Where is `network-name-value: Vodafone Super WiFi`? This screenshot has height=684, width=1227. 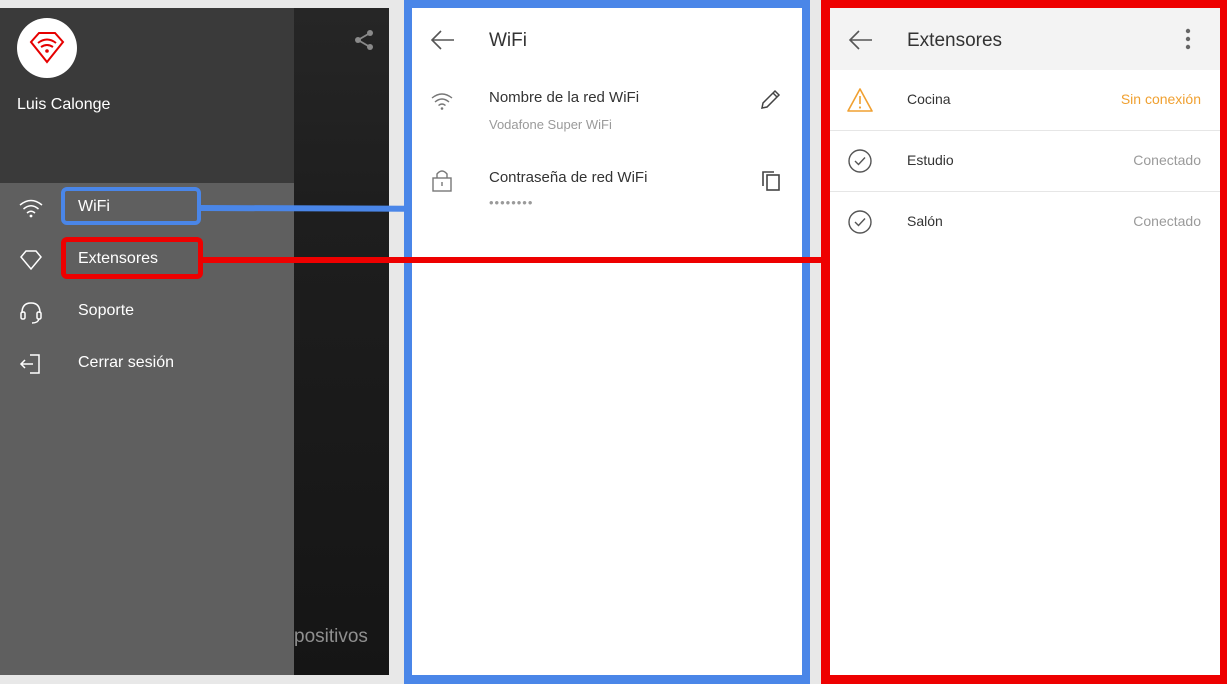 network-name-value: Vodafone Super WiFi is located at coordinates (550, 124).